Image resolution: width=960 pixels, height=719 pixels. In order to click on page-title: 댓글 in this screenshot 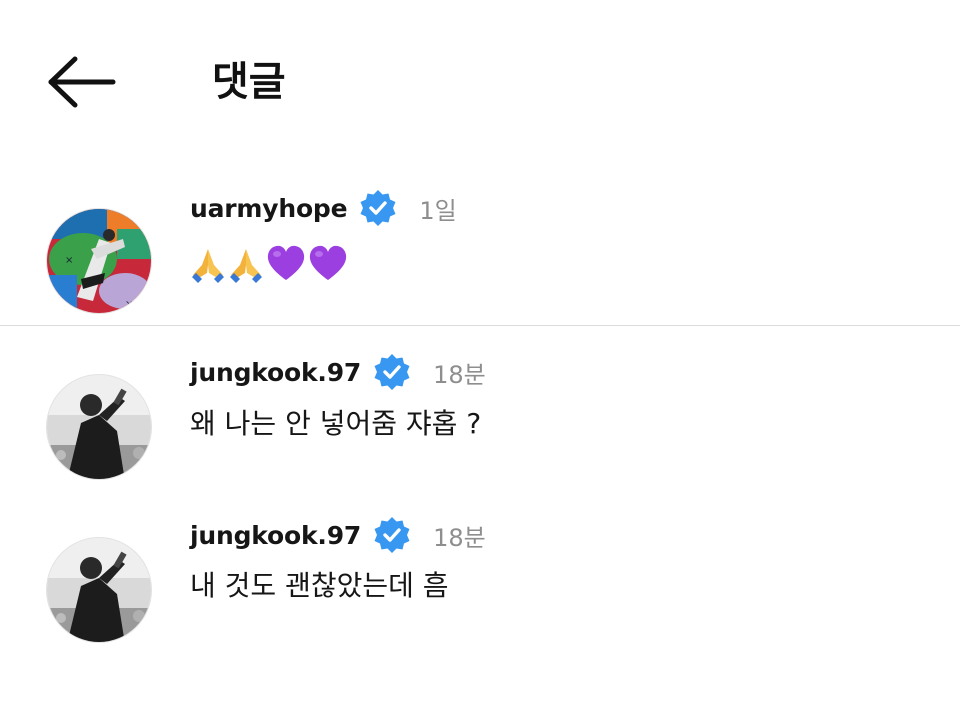, I will do `click(249, 82)`.